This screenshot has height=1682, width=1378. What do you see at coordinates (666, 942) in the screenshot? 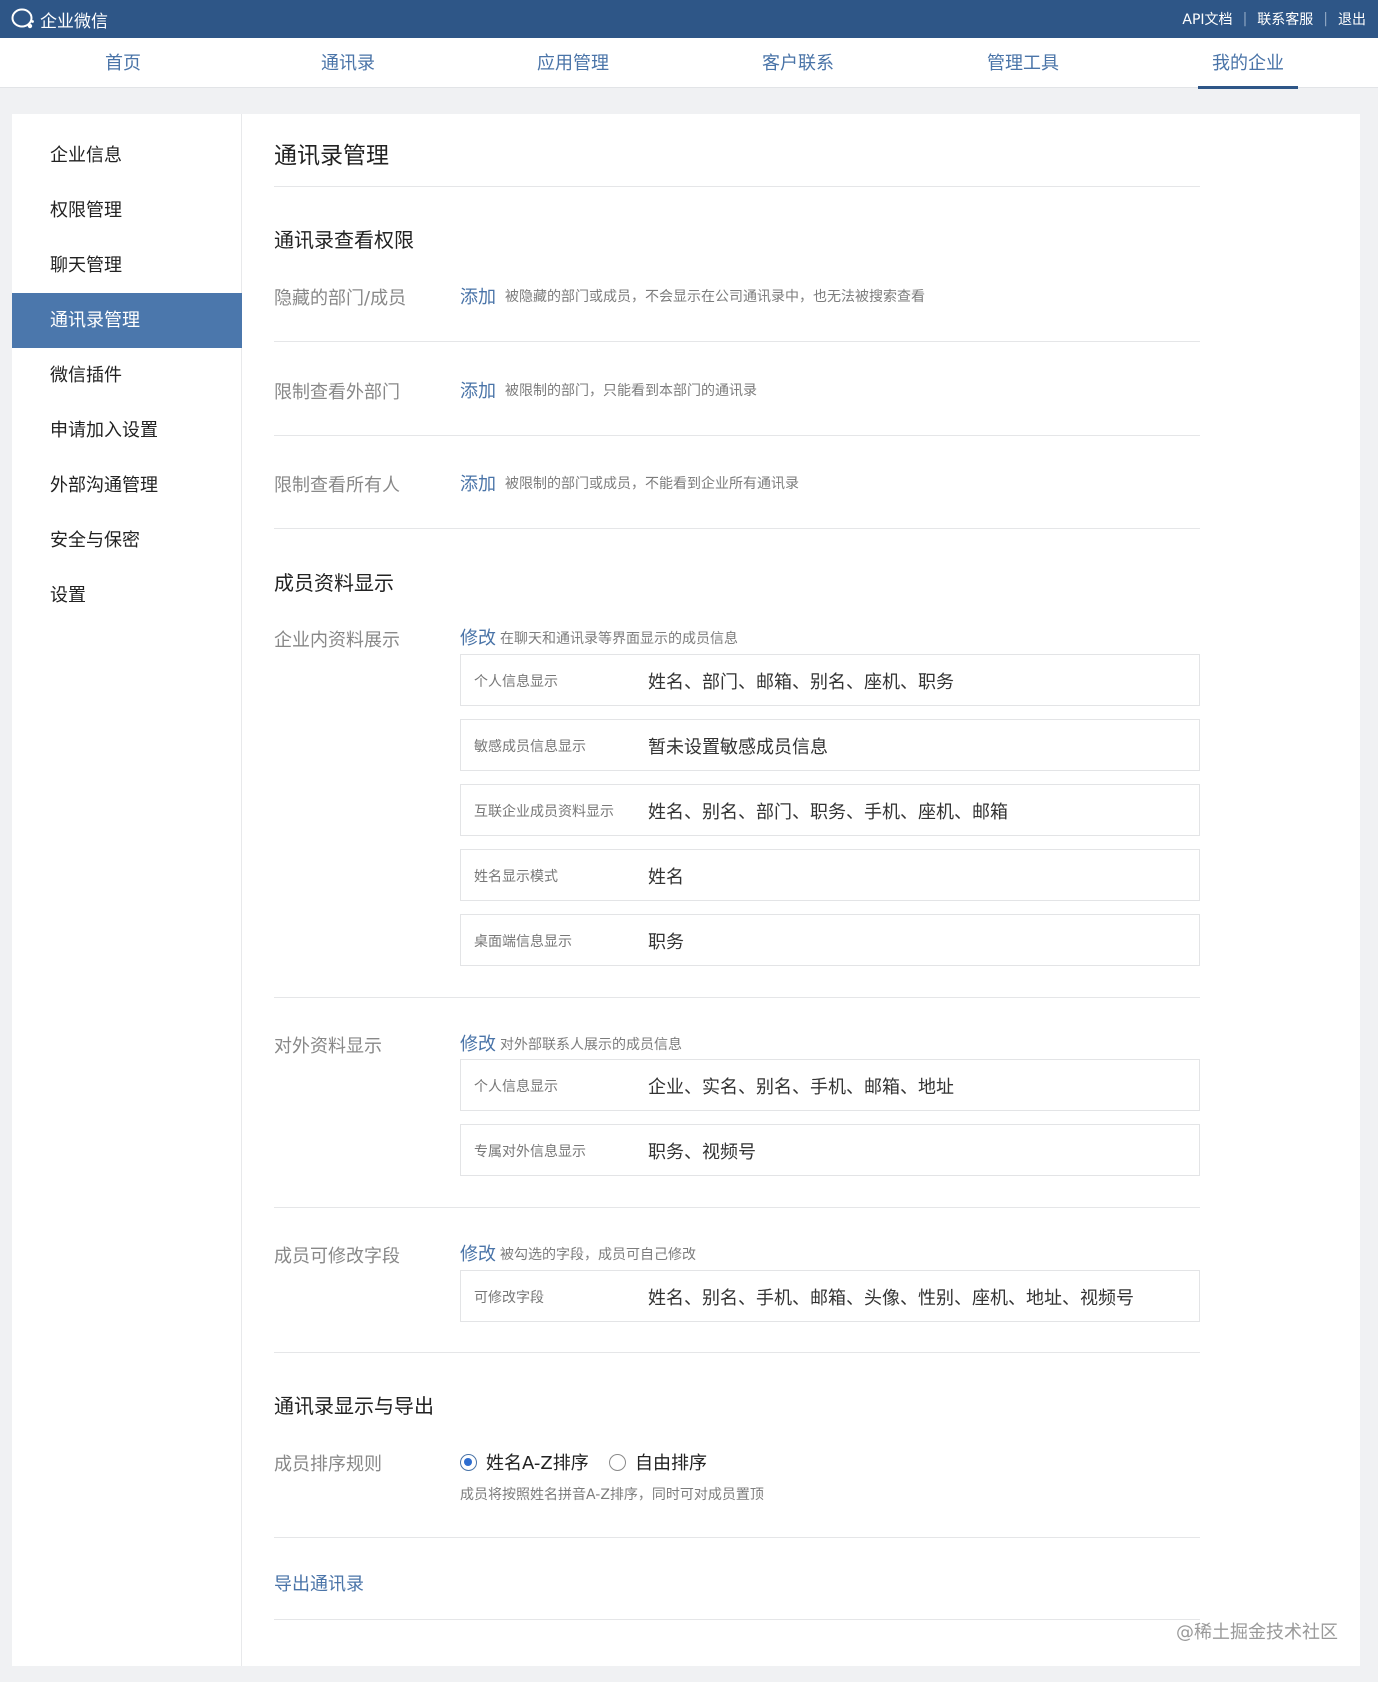
I see `field-value: 职务` at bounding box center [666, 942].